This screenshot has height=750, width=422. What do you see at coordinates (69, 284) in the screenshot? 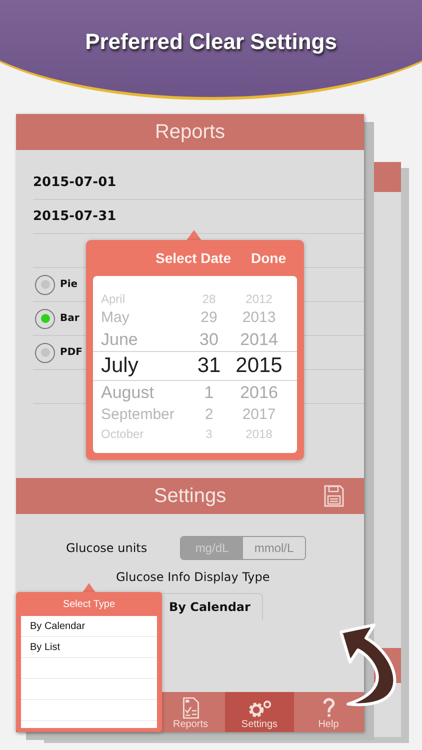
I see `radio-label: Pie` at bounding box center [69, 284].